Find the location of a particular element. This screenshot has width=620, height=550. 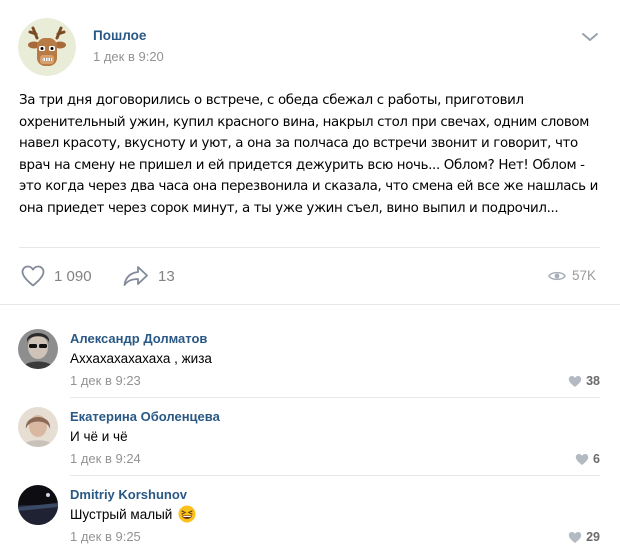

deer-avatar-icon is located at coordinates (47, 47).